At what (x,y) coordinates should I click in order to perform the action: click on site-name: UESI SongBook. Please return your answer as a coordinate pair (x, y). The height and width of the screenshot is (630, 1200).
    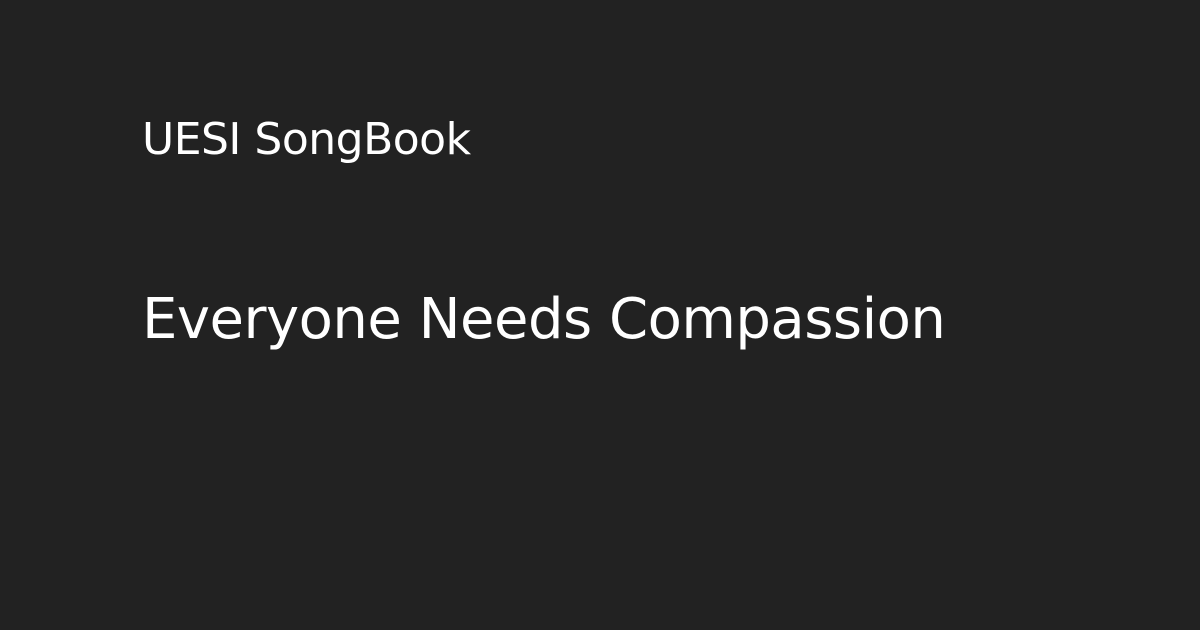
    Looking at the image, I should click on (306, 139).